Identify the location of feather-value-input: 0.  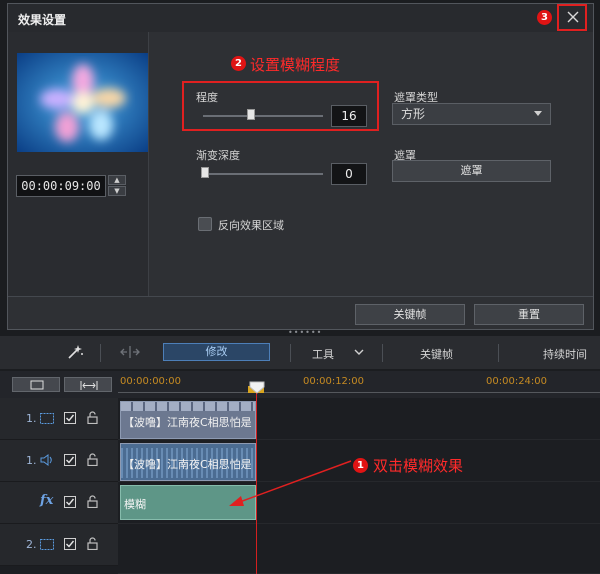
(349, 174).